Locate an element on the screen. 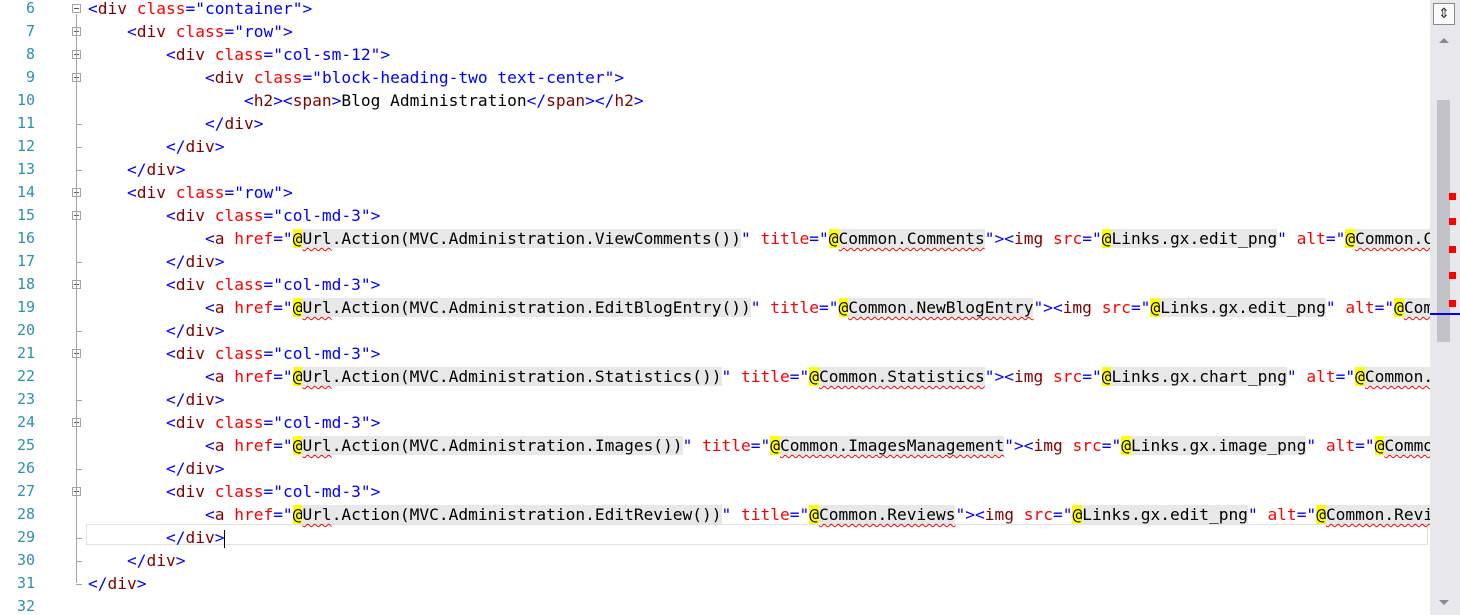 Image resolution: width=1460 pixels, height=615 pixels. line-number: 31 is located at coordinates (25, 583).